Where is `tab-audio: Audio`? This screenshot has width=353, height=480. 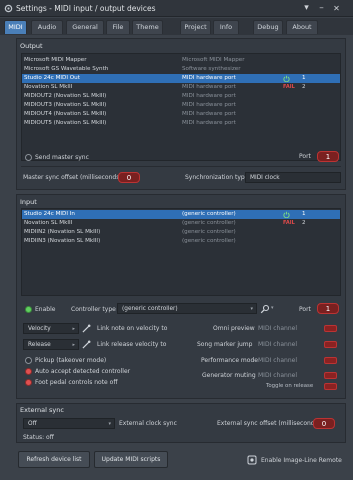
tab-audio: Audio is located at coordinates (47, 27).